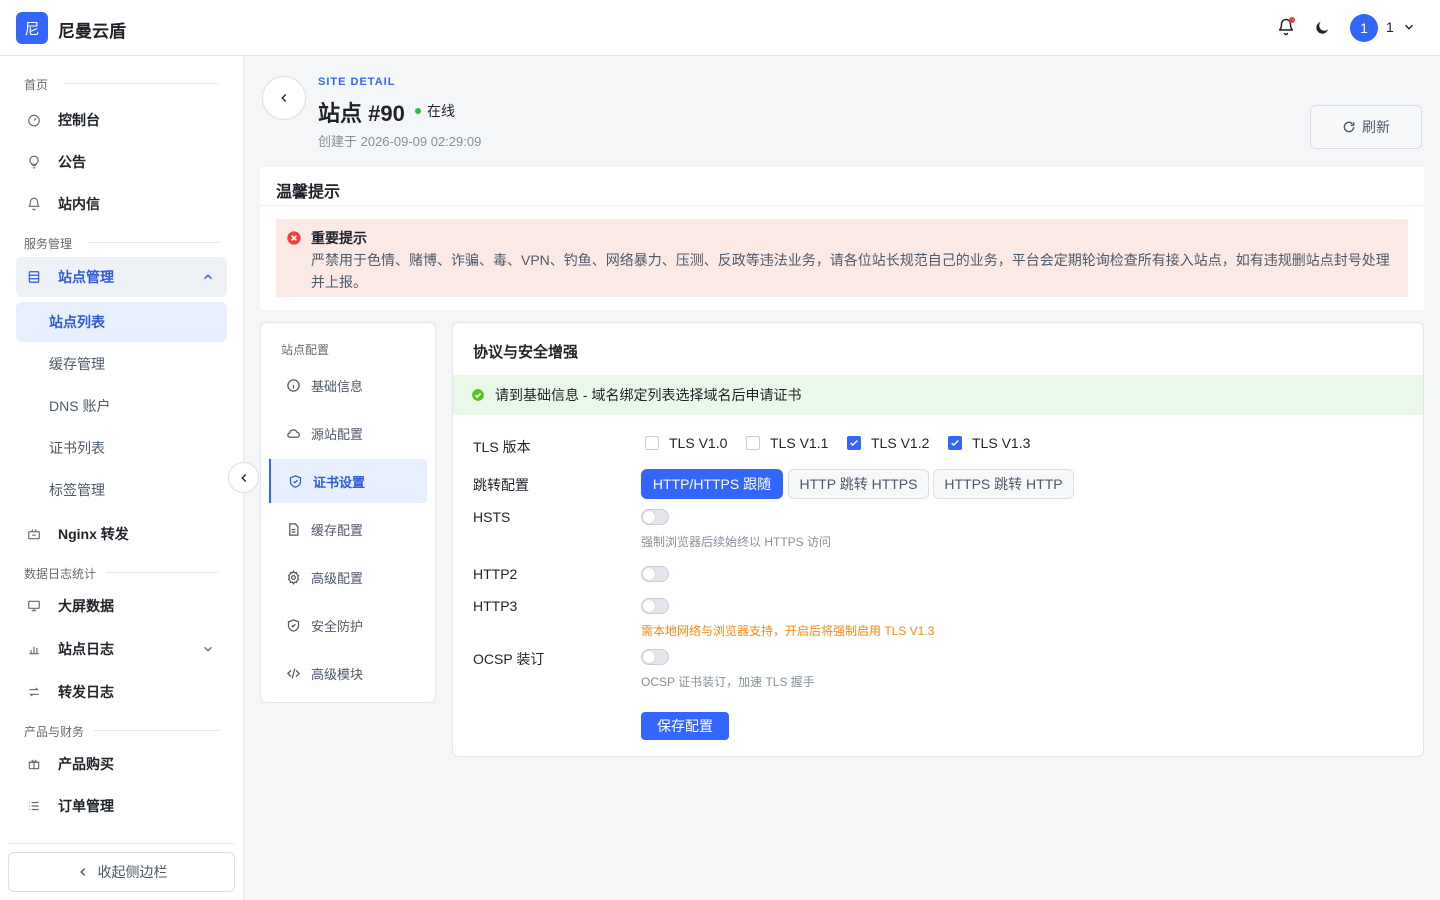 The image size is (1440, 900). I want to click on swap-arrows-icon, so click(34, 692).